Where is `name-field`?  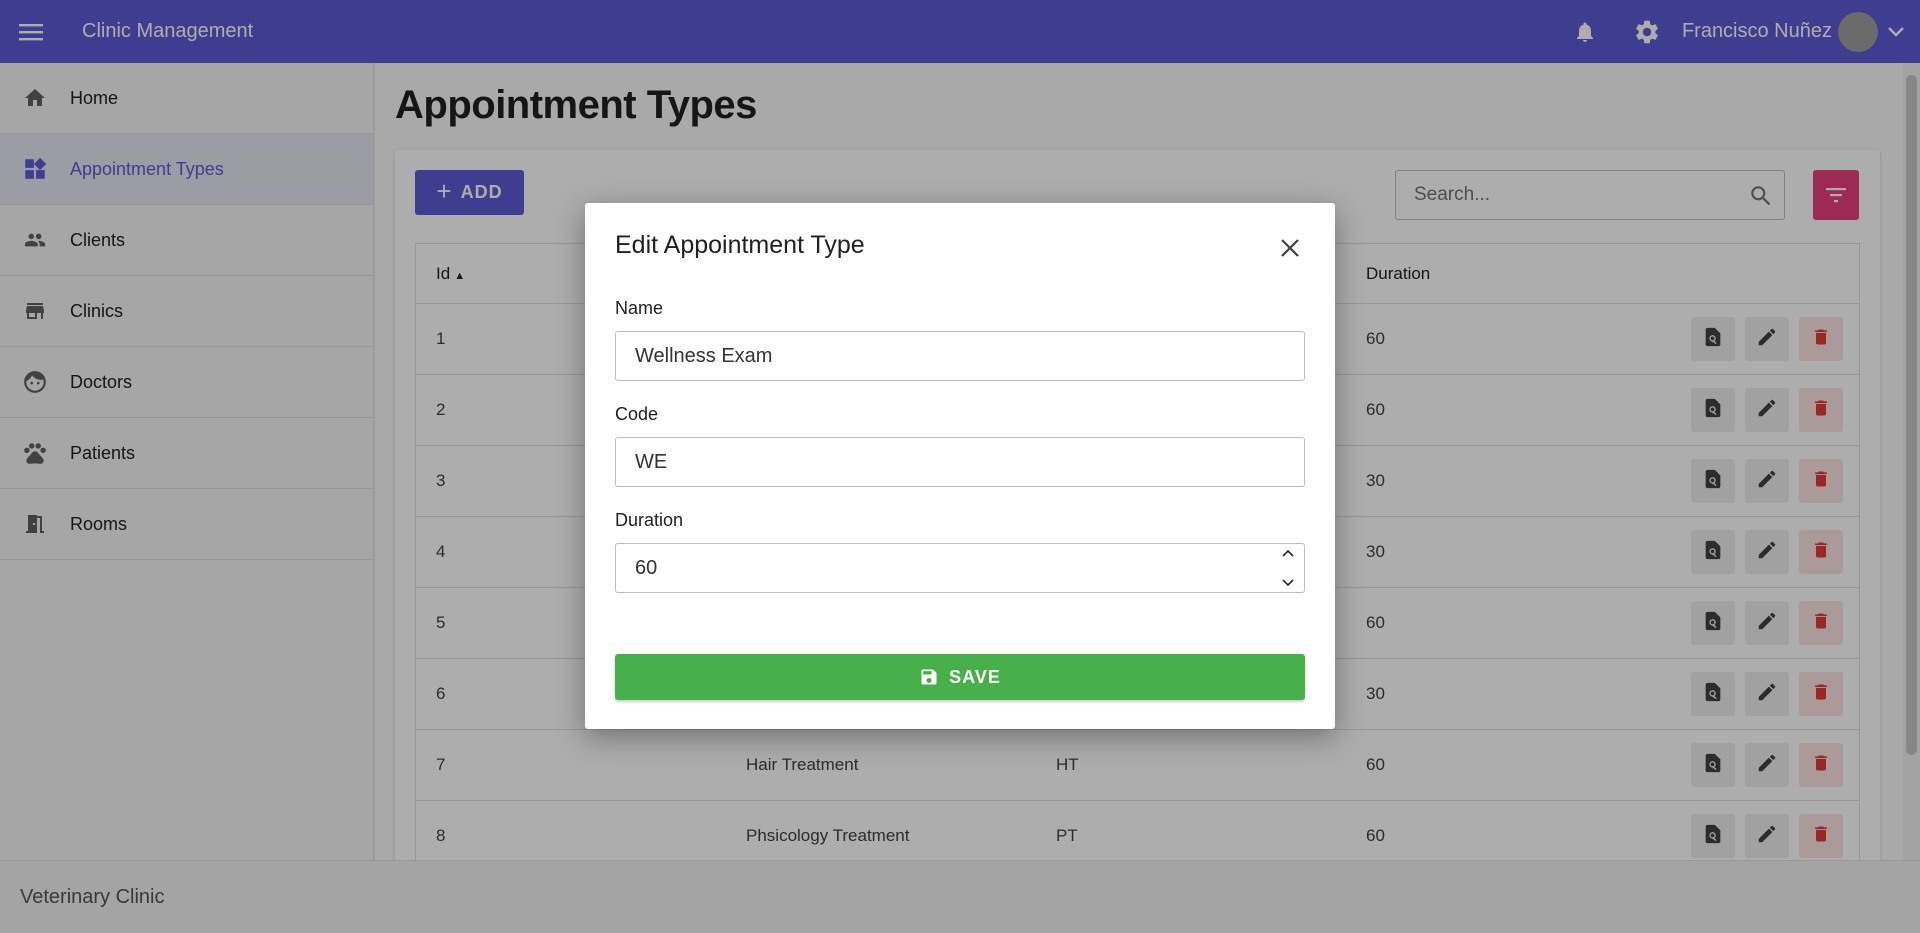 name-field is located at coordinates (960, 356).